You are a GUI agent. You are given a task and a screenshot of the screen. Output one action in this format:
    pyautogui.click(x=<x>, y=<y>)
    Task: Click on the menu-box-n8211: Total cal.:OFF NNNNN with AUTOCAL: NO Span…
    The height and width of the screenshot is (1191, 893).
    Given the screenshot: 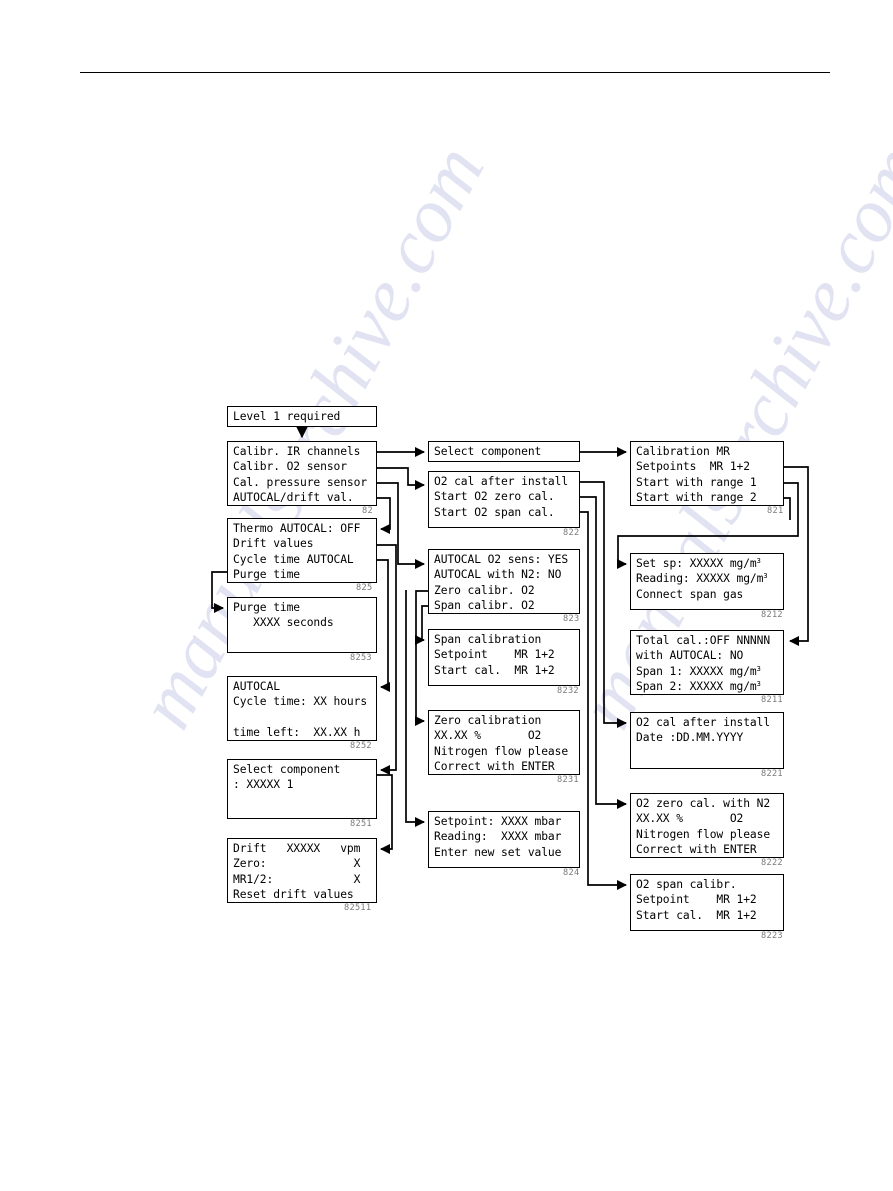 What is the action you would take?
    pyautogui.click(x=707, y=662)
    